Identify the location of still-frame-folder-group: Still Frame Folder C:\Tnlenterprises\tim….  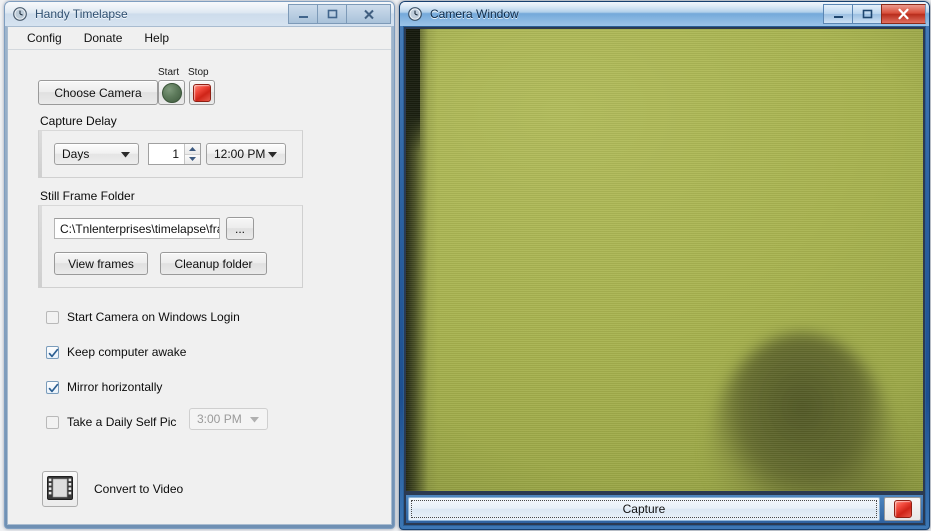
(170, 238).